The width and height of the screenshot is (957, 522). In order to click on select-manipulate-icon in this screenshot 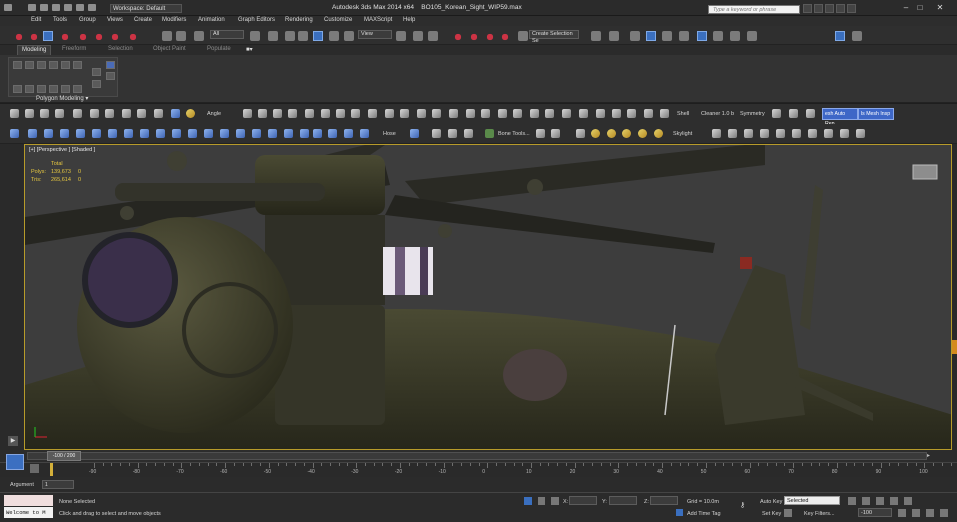, I will do `click(418, 36)`.